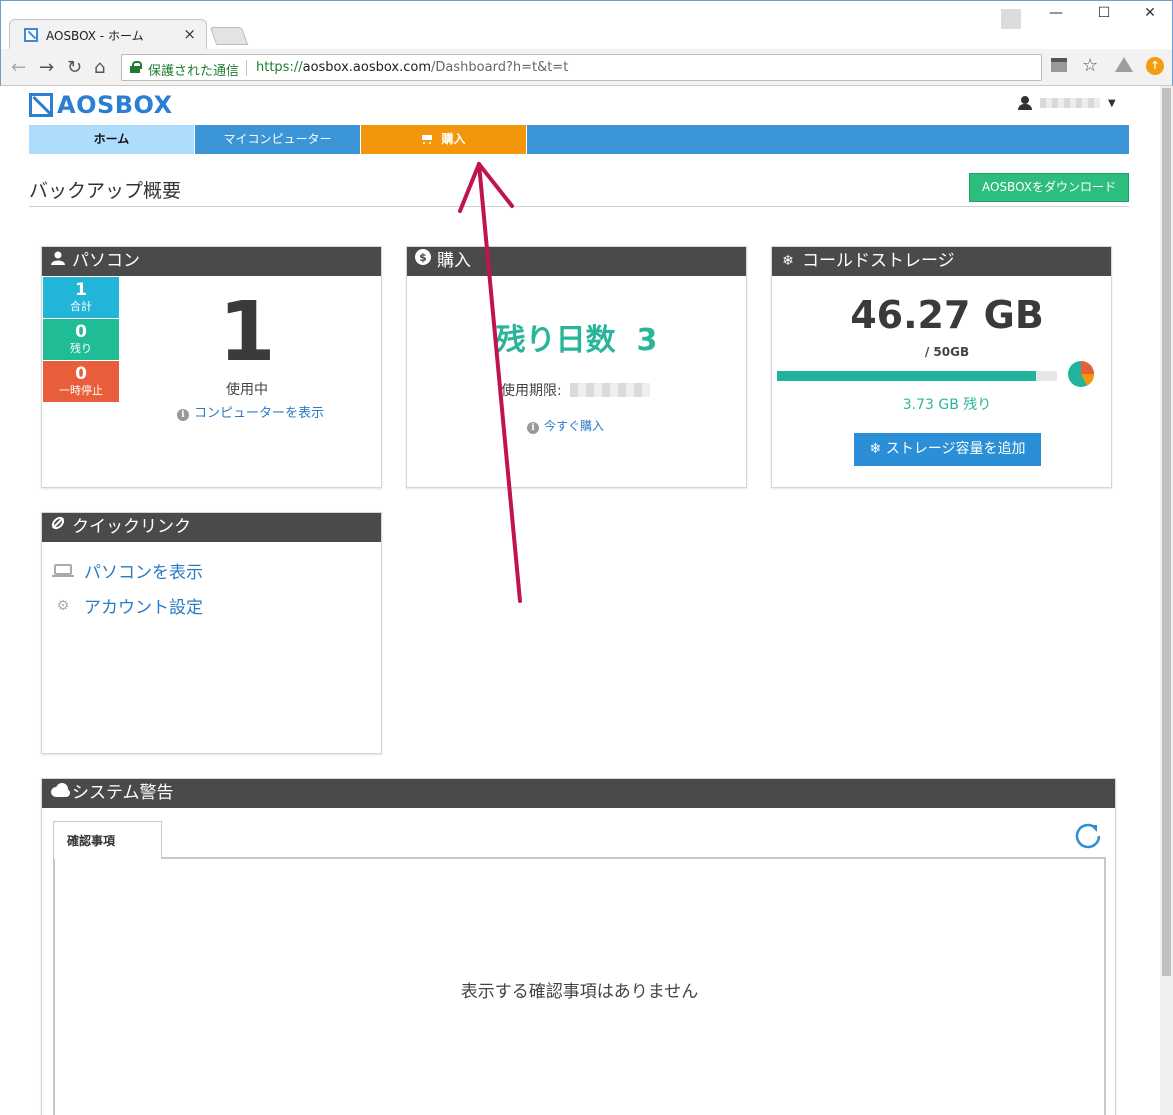  I want to click on extension-icon, so click(1059, 65).